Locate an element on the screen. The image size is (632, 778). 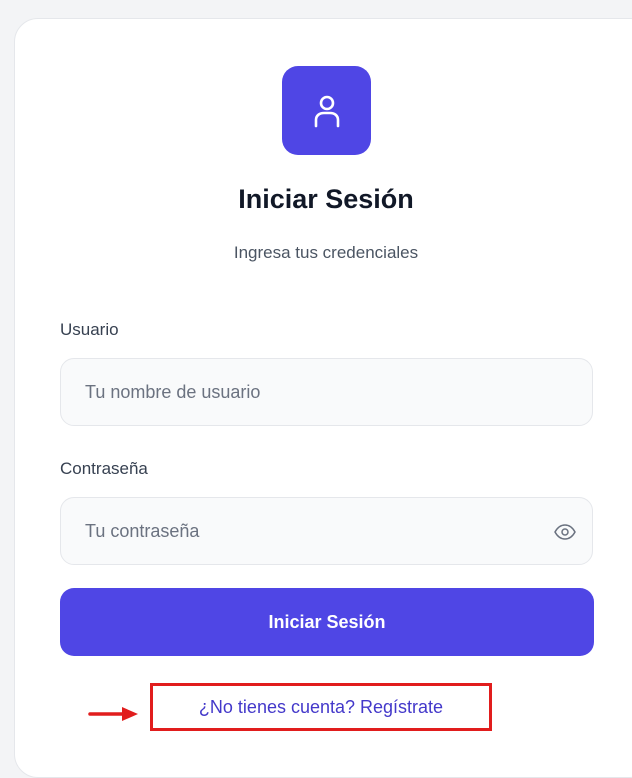
register-highlight-box: ¿No tienes cuenta? Regístrate is located at coordinates (321, 707).